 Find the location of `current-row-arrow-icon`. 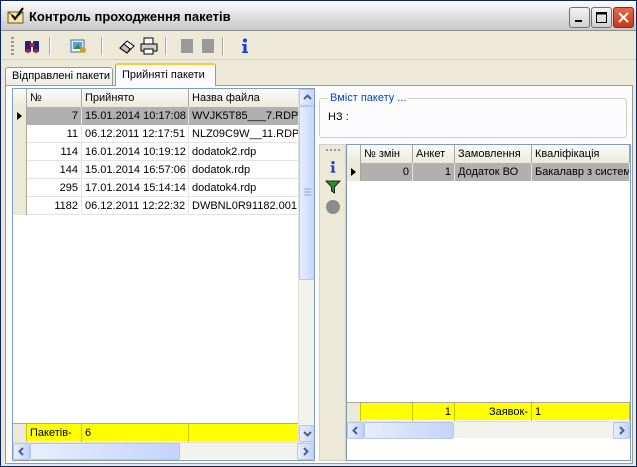

current-row-arrow-icon is located at coordinates (353, 172).